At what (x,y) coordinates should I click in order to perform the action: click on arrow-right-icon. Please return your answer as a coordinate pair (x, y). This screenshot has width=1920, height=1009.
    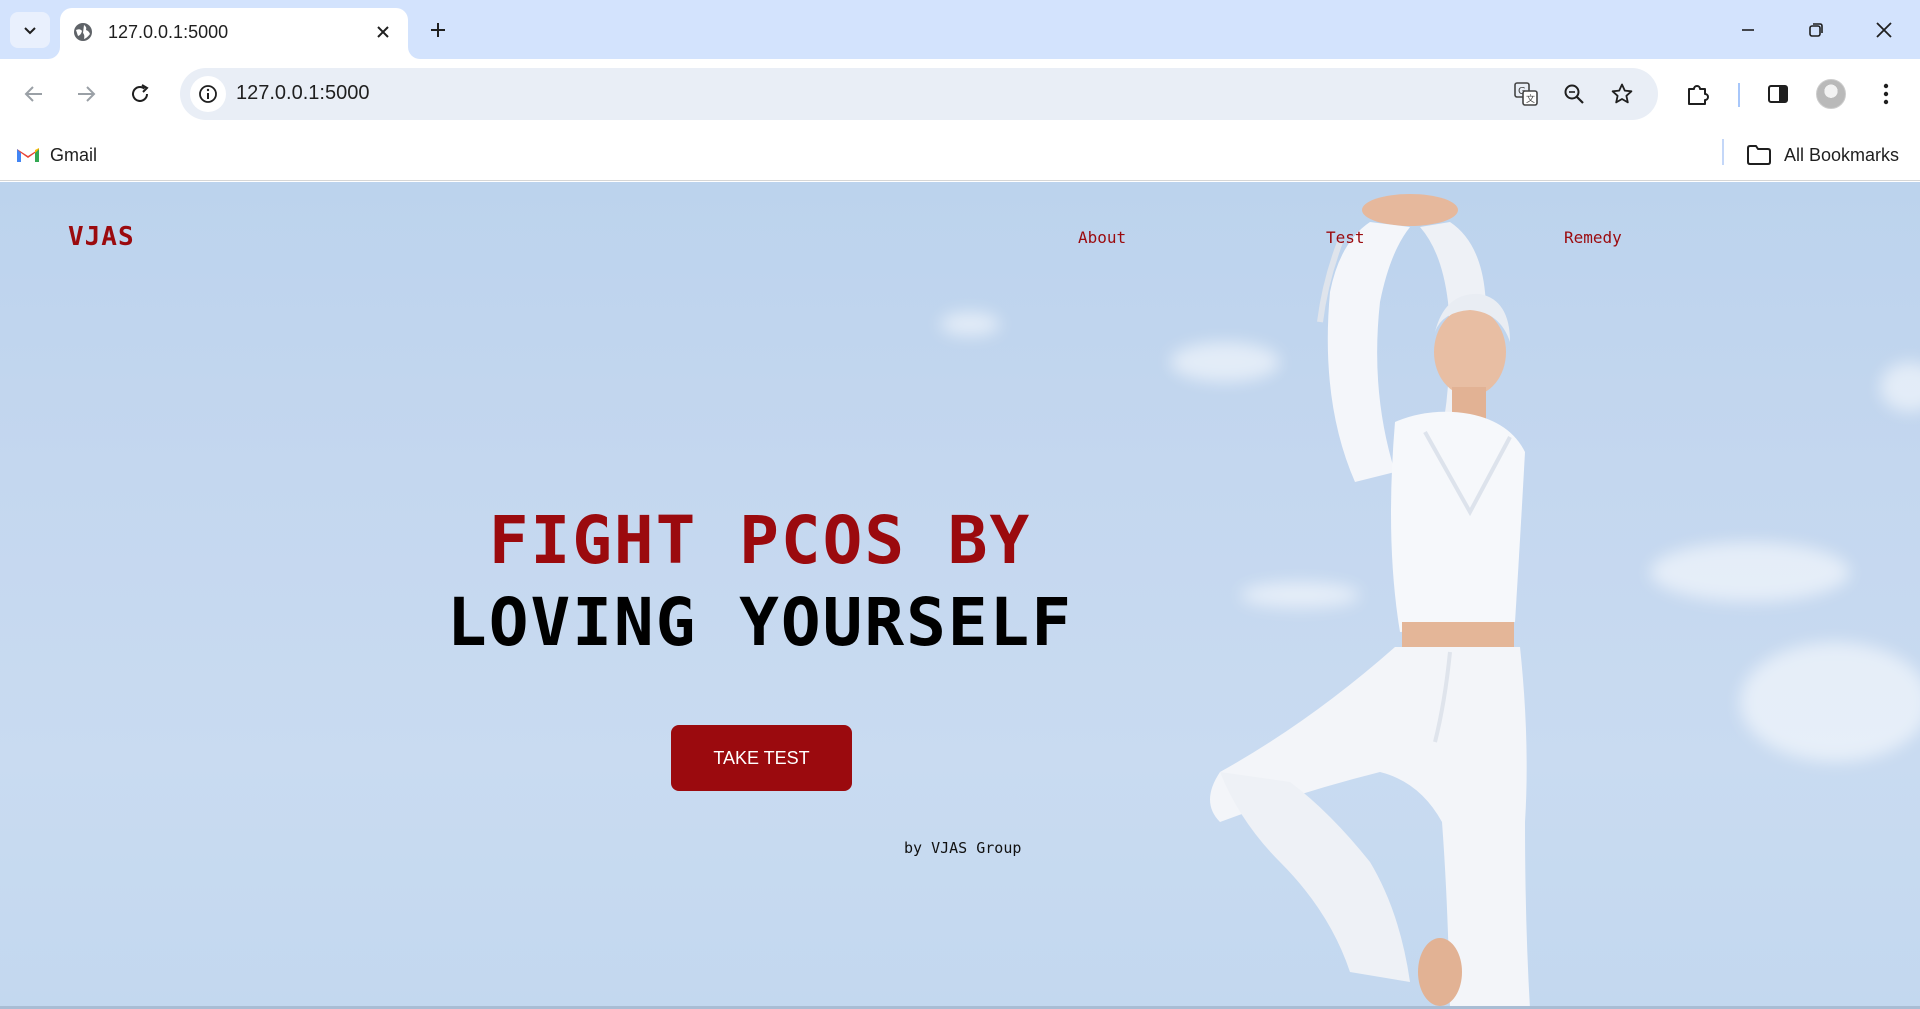
    Looking at the image, I should click on (87, 94).